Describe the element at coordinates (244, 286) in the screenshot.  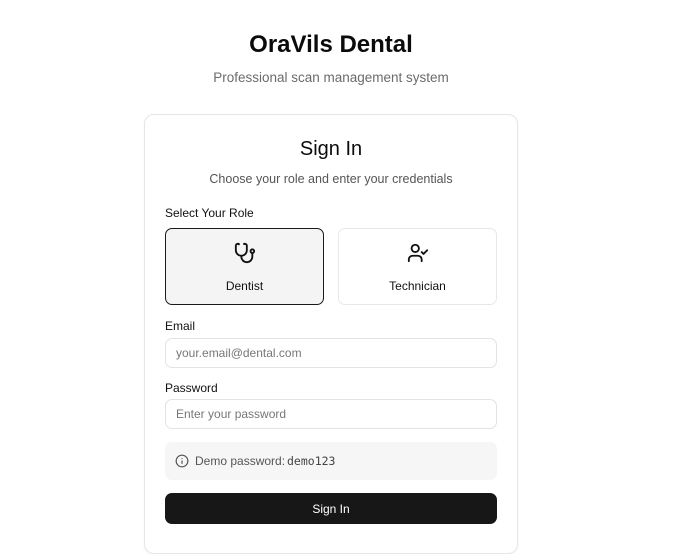
I see `role-option-label: Dentist` at that location.